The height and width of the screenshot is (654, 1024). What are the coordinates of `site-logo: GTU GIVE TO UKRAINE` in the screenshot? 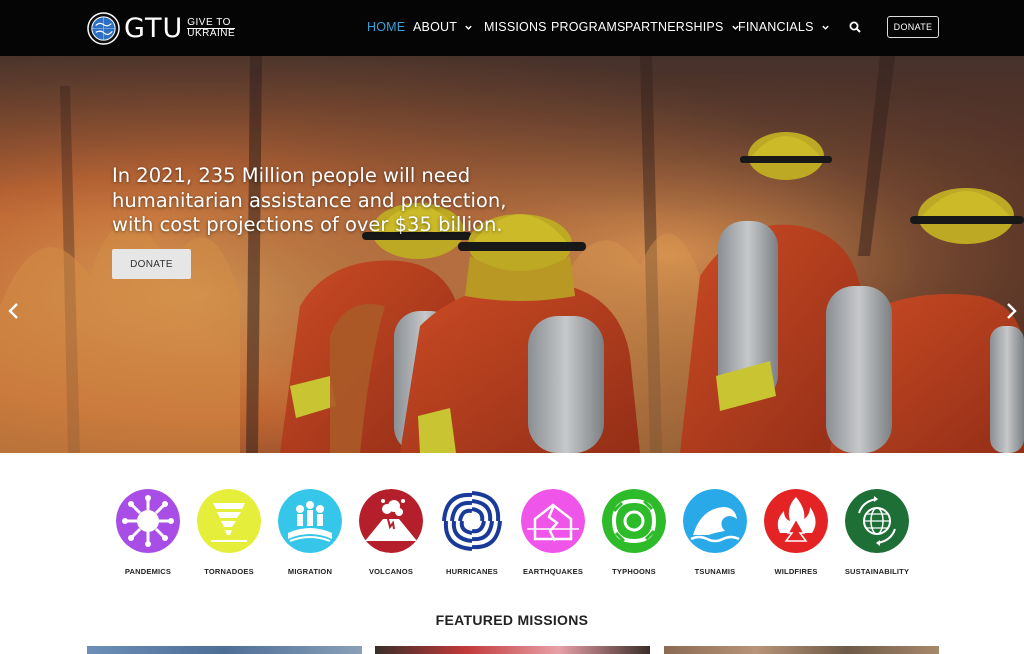 It's located at (161, 28).